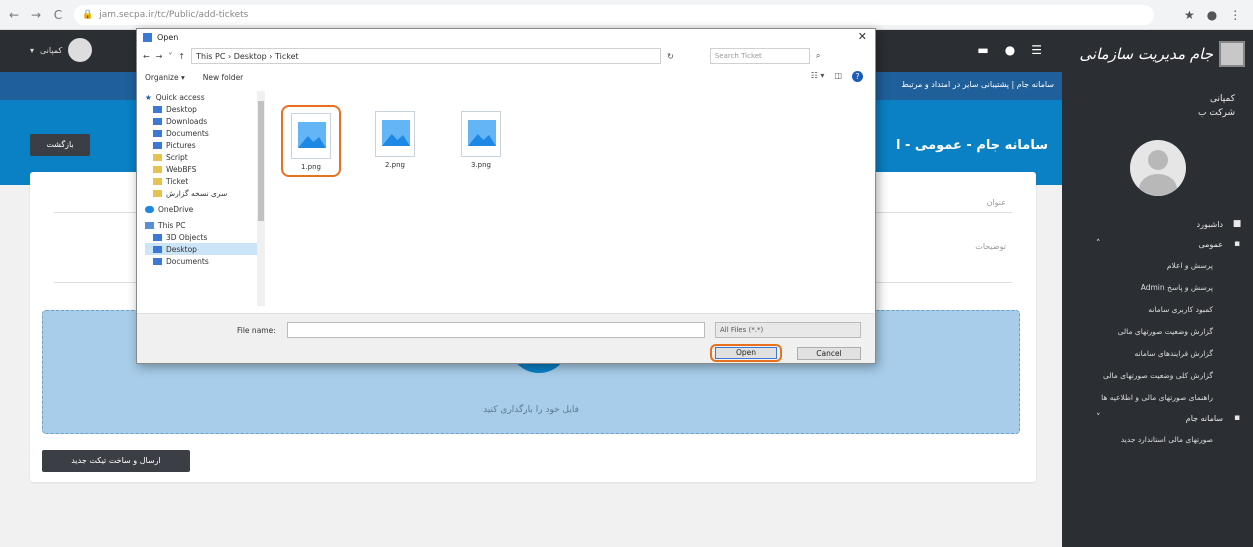  I want to click on sidebar-subitem: راهنمای صورتهای مالی و اطلاعیه ها, so click(1157, 397).